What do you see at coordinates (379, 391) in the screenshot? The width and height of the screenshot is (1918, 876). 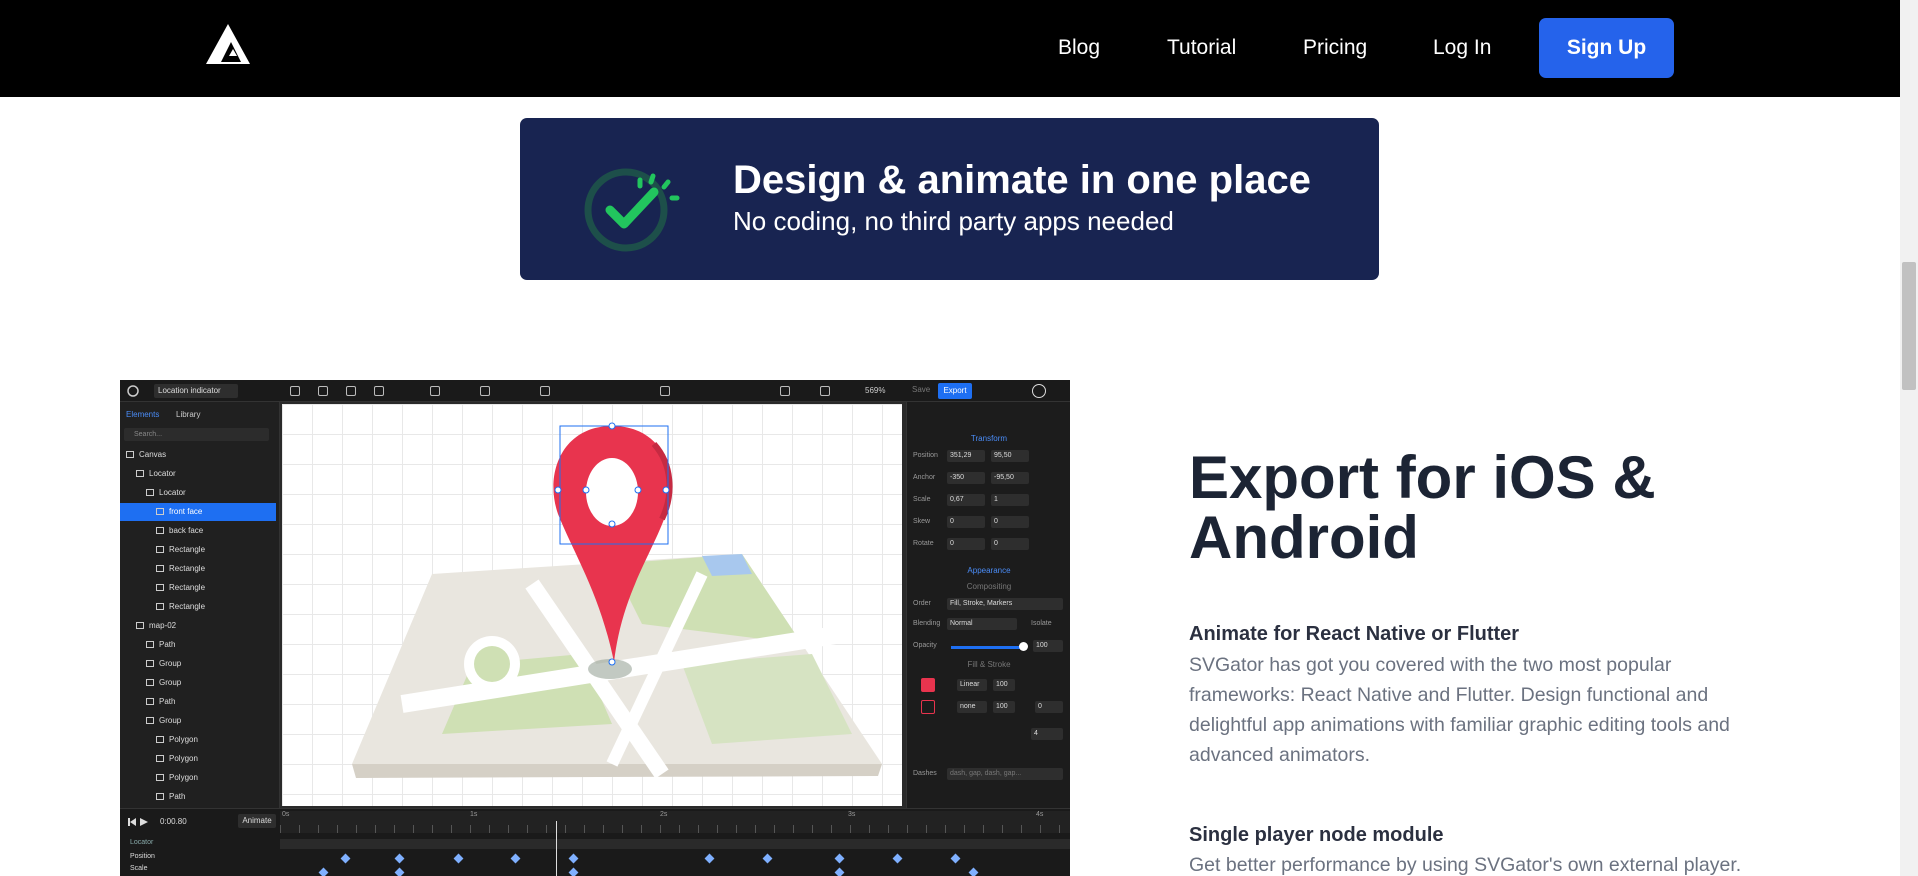 I see `text-tool-icon` at bounding box center [379, 391].